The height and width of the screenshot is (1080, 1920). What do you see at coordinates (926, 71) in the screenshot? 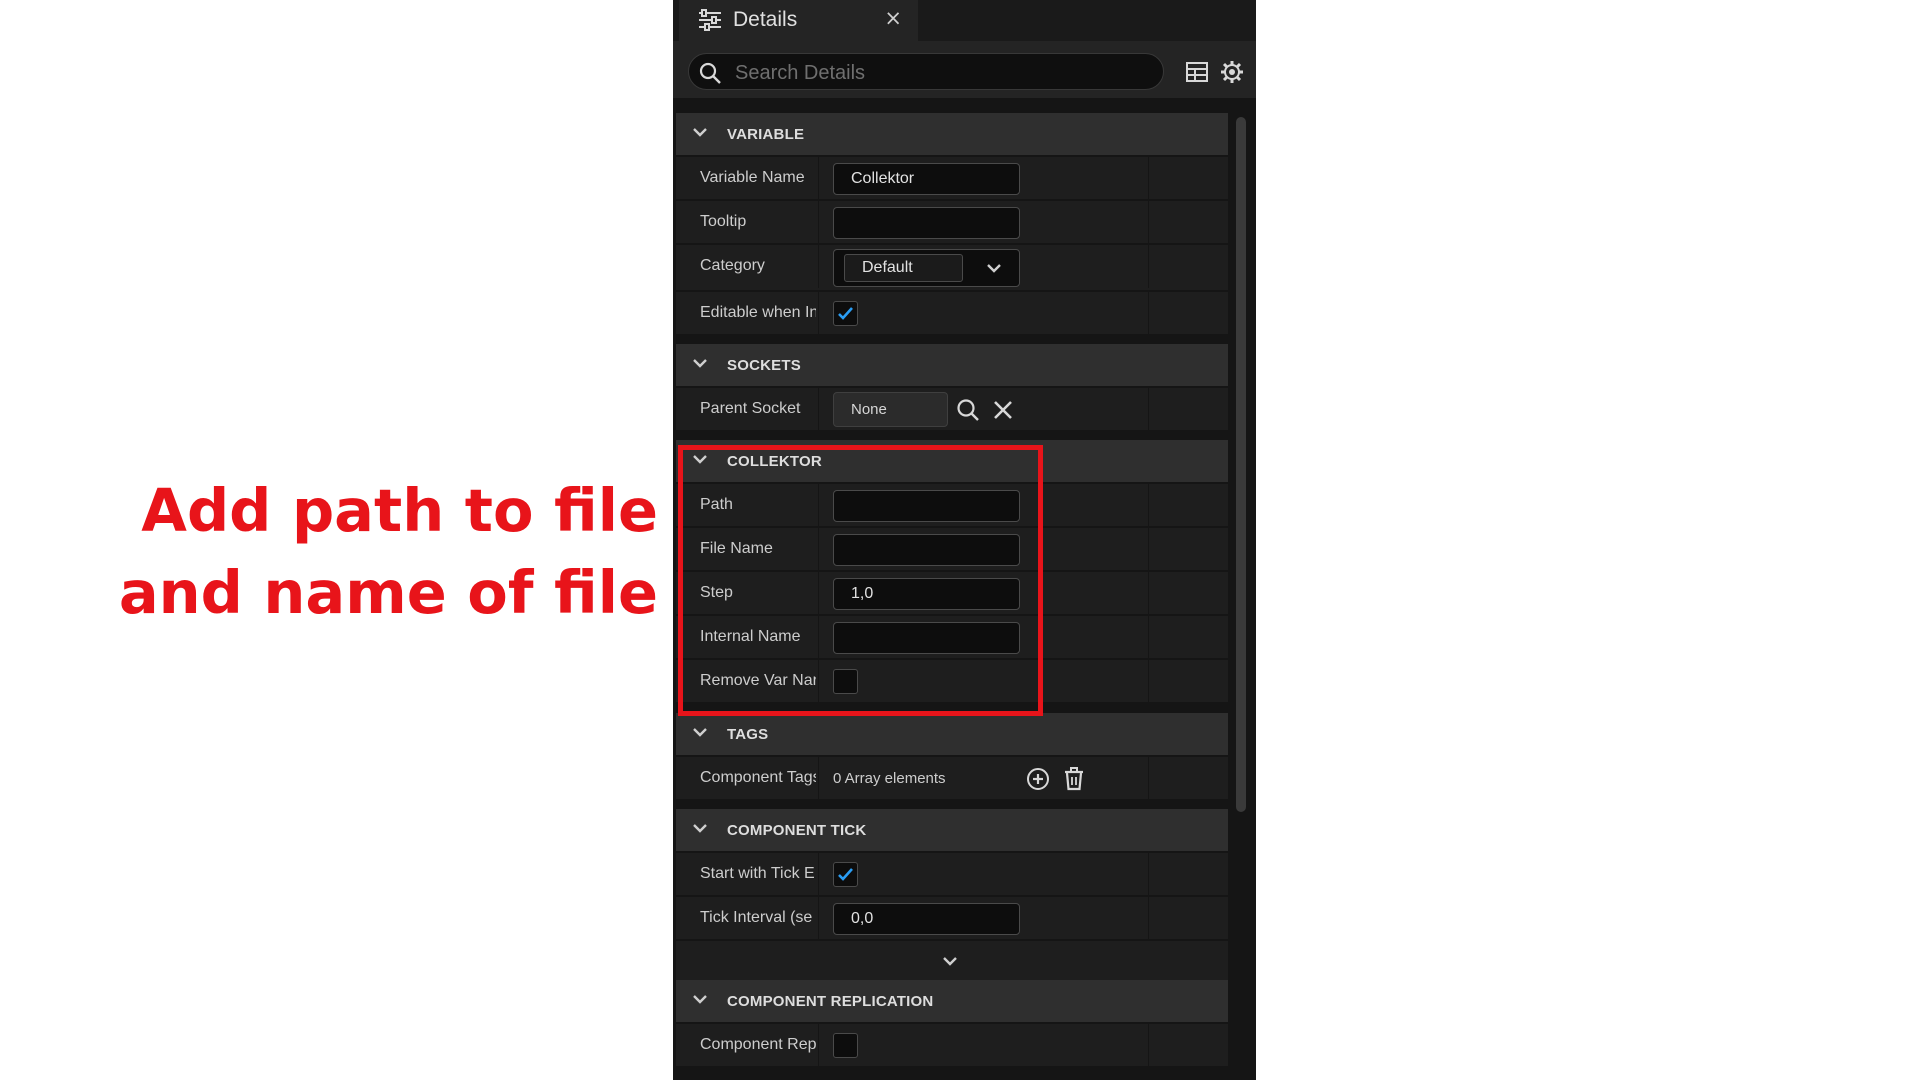
I see `search-input: Search Details` at bounding box center [926, 71].